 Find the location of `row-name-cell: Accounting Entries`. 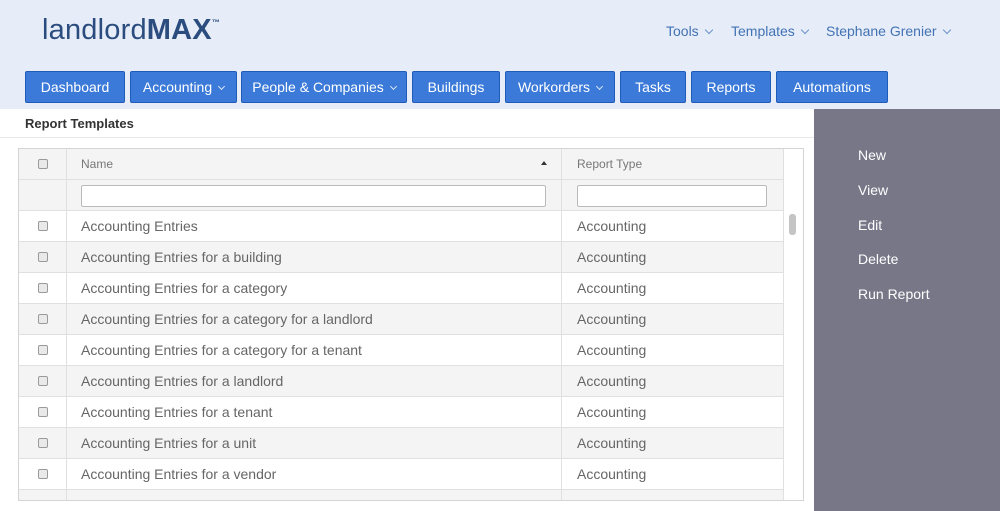

row-name-cell: Accounting Entries is located at coordinates (314, 226).